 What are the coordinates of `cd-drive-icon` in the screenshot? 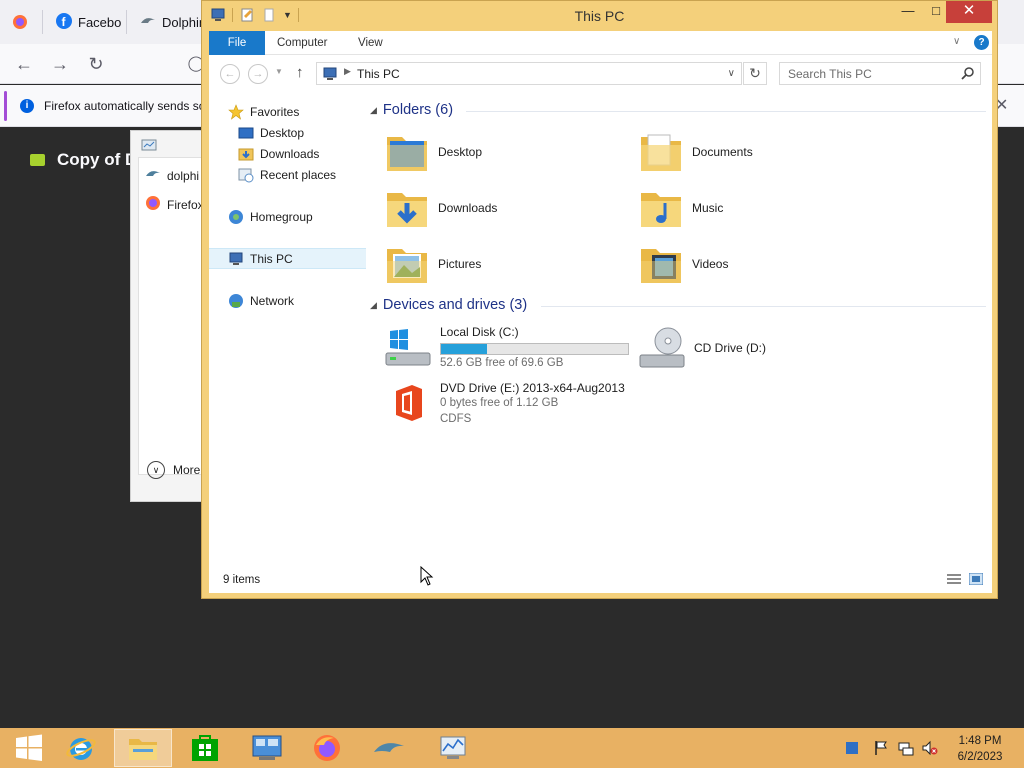 It's located at (662, 347).